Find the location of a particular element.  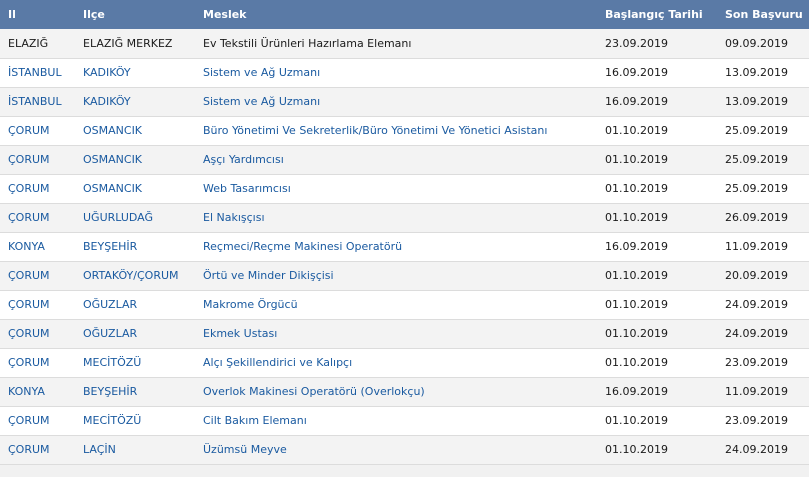

cell-baslangic-tarihi: 23.09.2019 is located at coordinates (636, 43).